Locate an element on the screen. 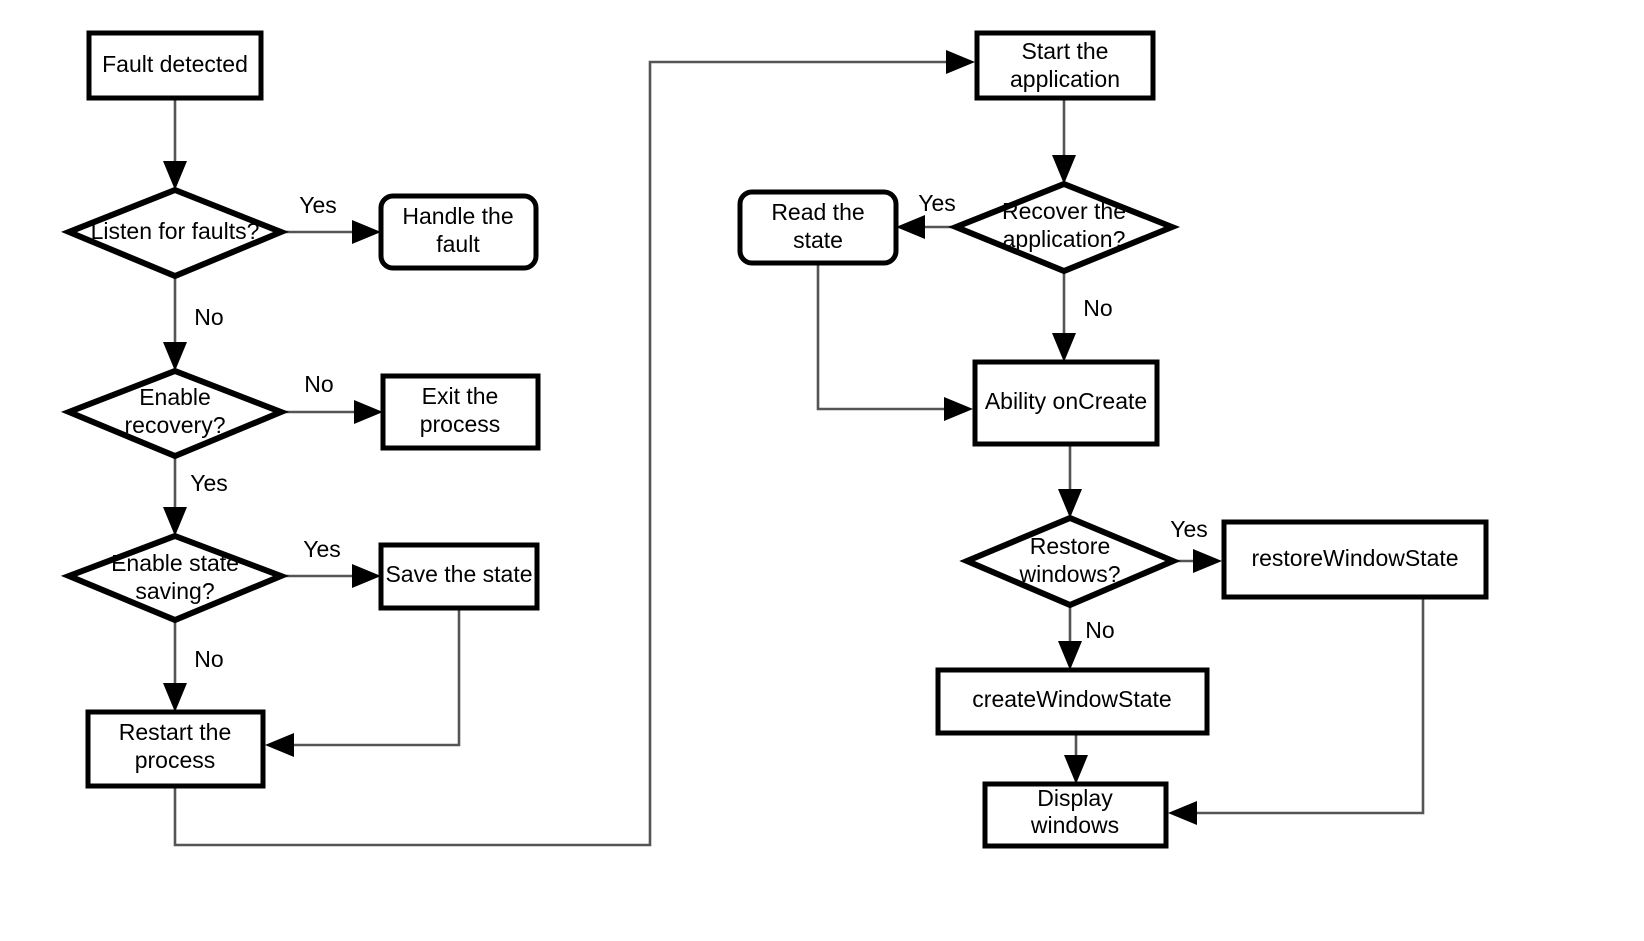 The image size is (1644, 941). node-read-the-state-label-line2: state is located at coordinates (818, 240).